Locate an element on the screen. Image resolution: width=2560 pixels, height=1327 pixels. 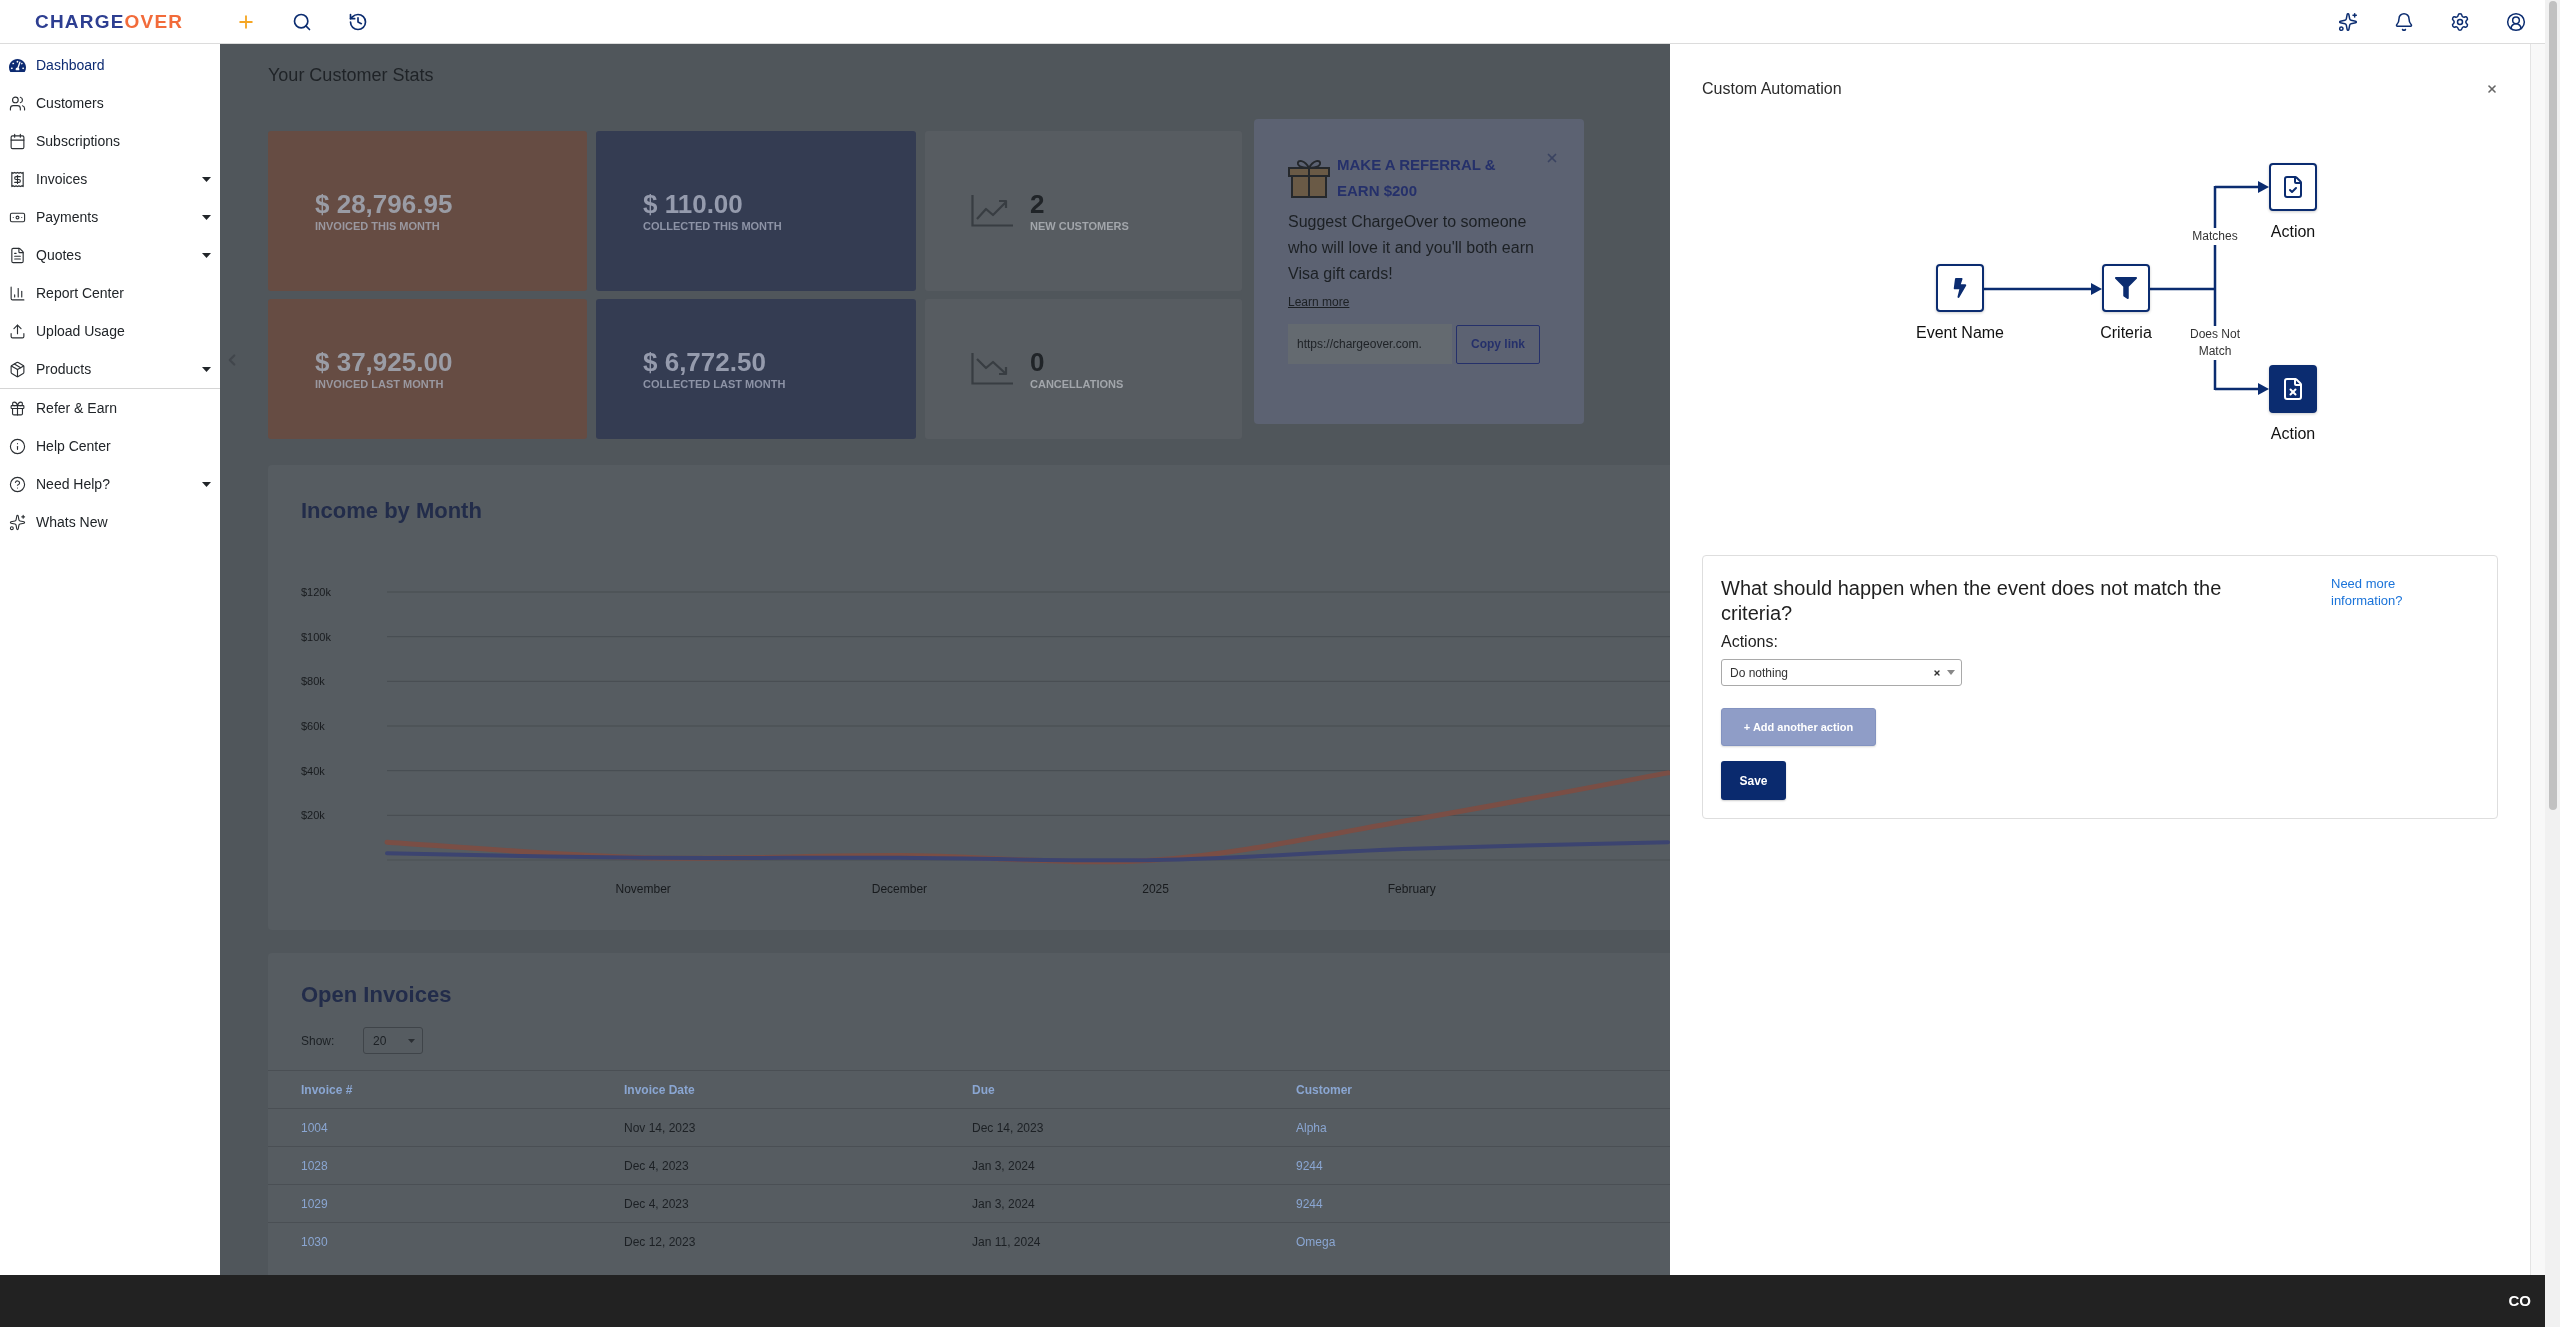
sidebar-item: Invoices is located at coordinates (110, 179).